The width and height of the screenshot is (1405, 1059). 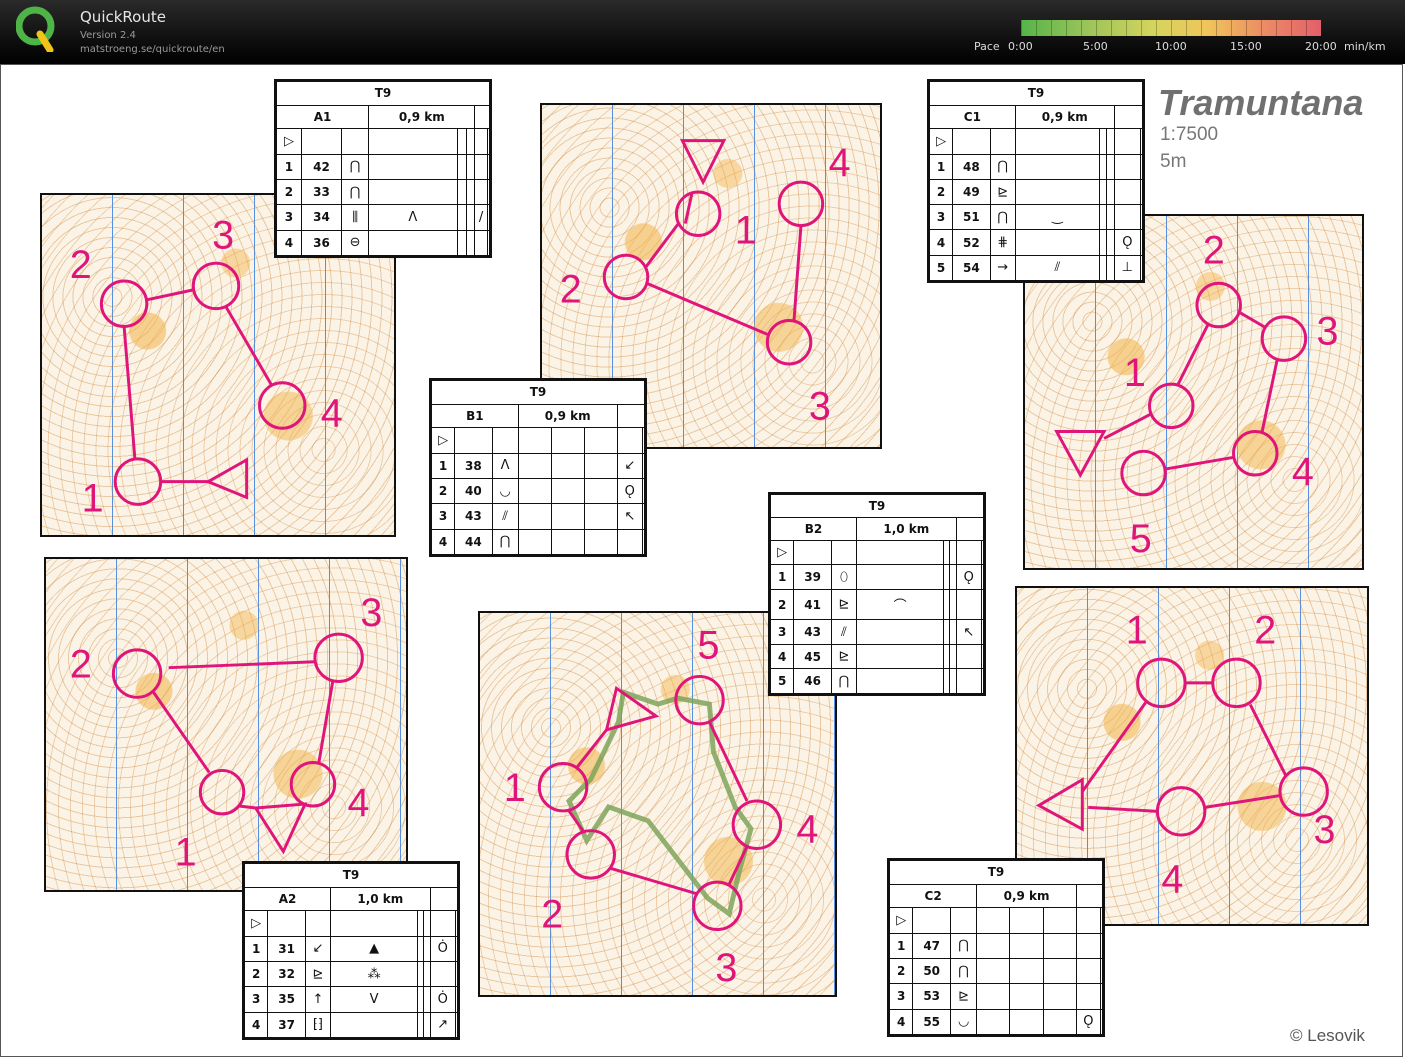 What do you see at coordinates (1171, 46) in the screenshot?
I see `pace-tick: 10:00` at bounding box center [1171, 46].